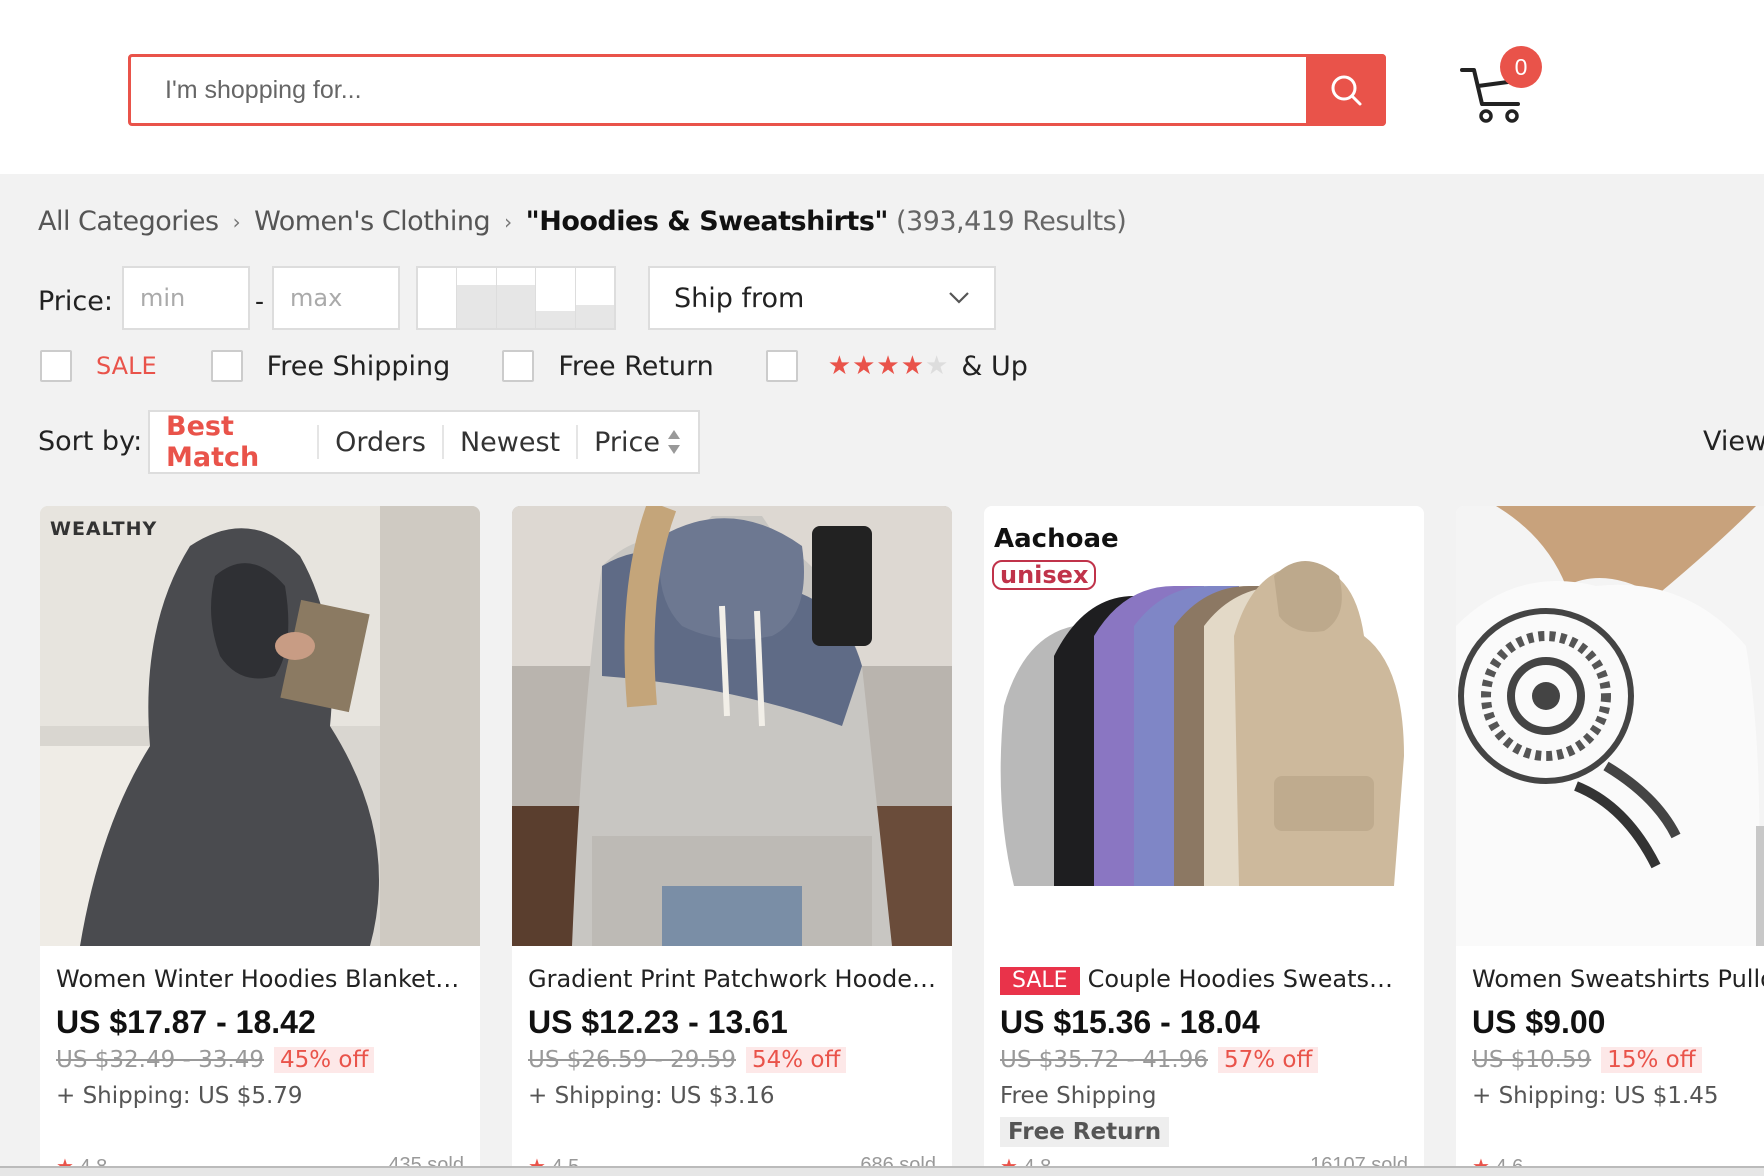  What do you see at coordinates (1539, 1022) in the screenshot?
I see `product-price: US $9.00` at bounding box center [1539, 1022].